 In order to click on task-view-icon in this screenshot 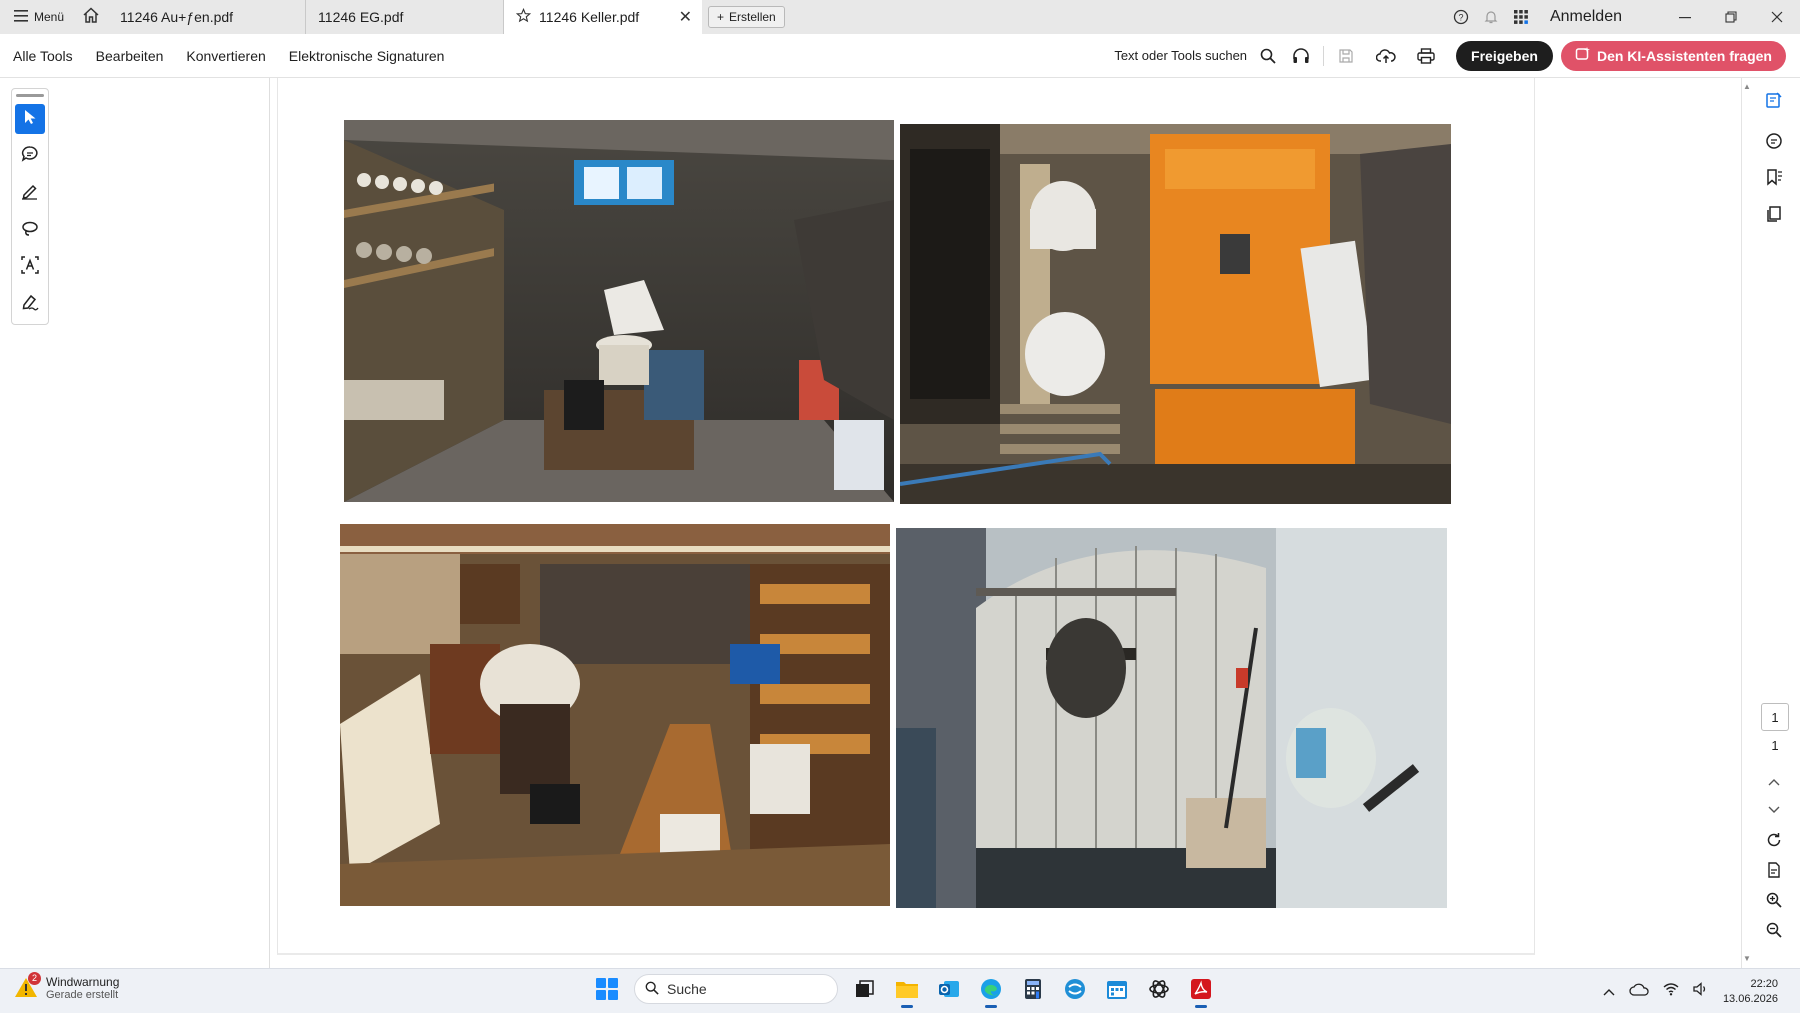, I will do `click(865, 989)`.